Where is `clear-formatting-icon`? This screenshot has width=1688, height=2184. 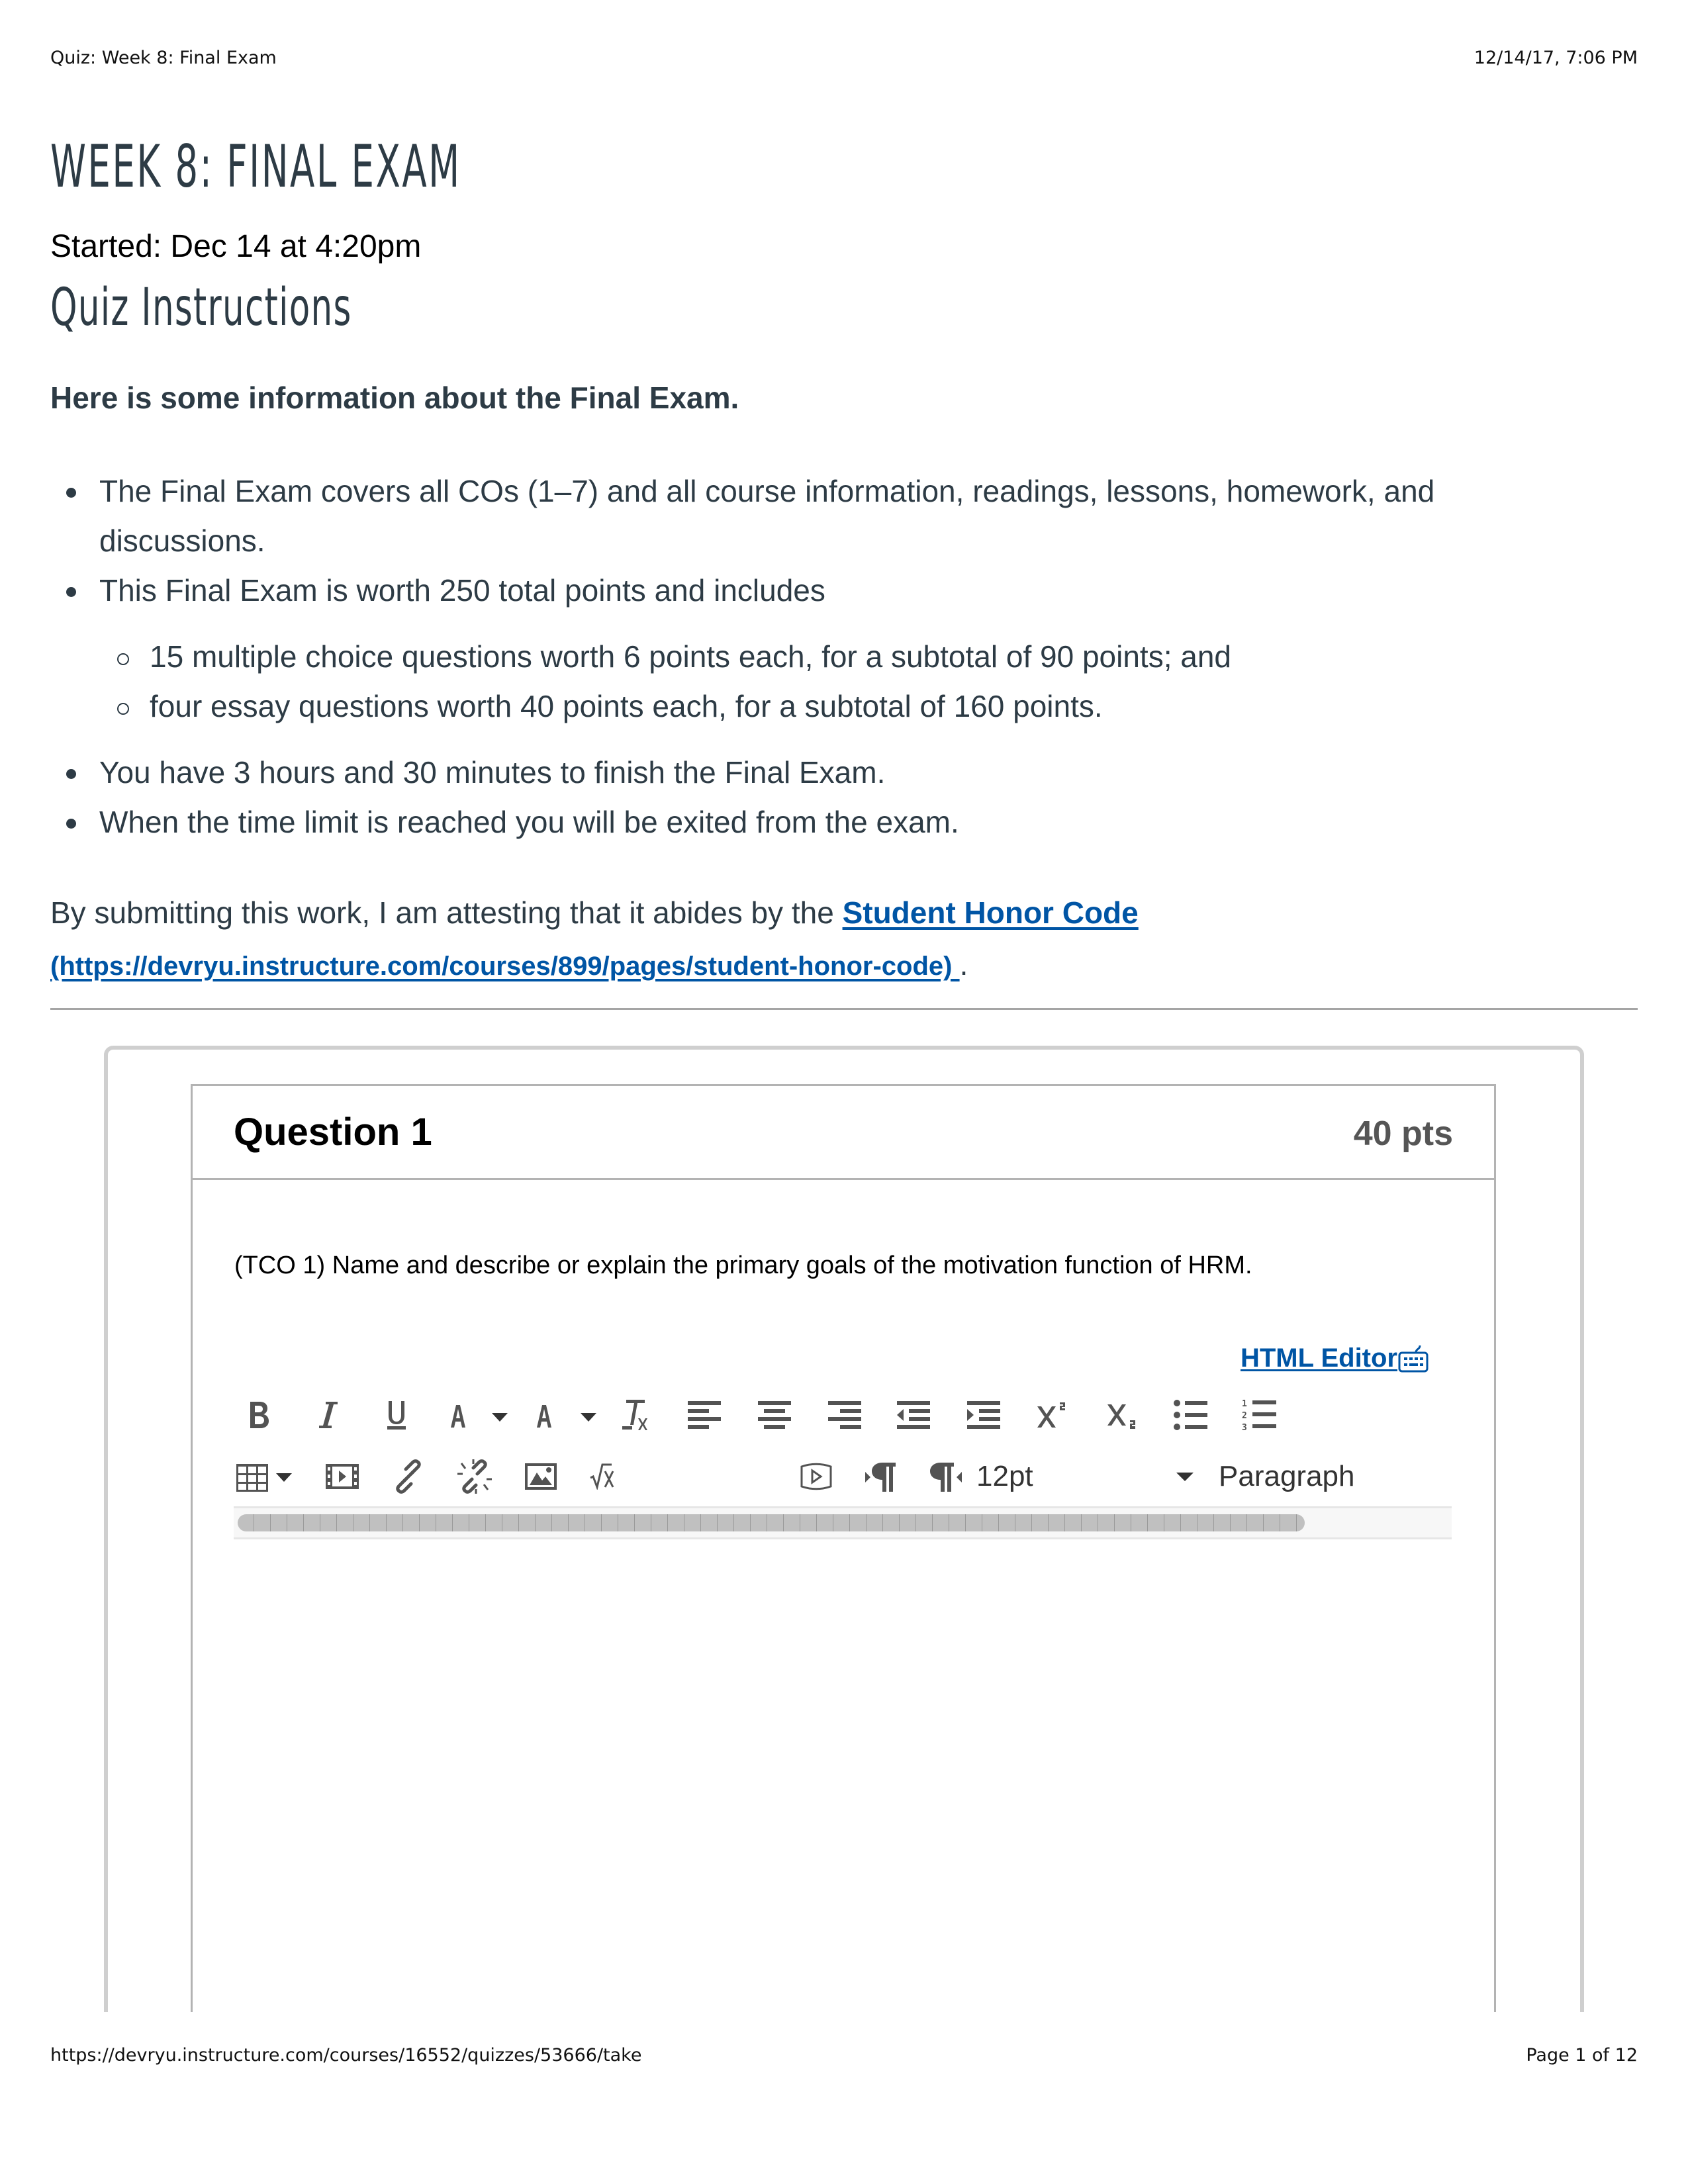
clear-formatting-icon is located at coordinates (634, 1415).